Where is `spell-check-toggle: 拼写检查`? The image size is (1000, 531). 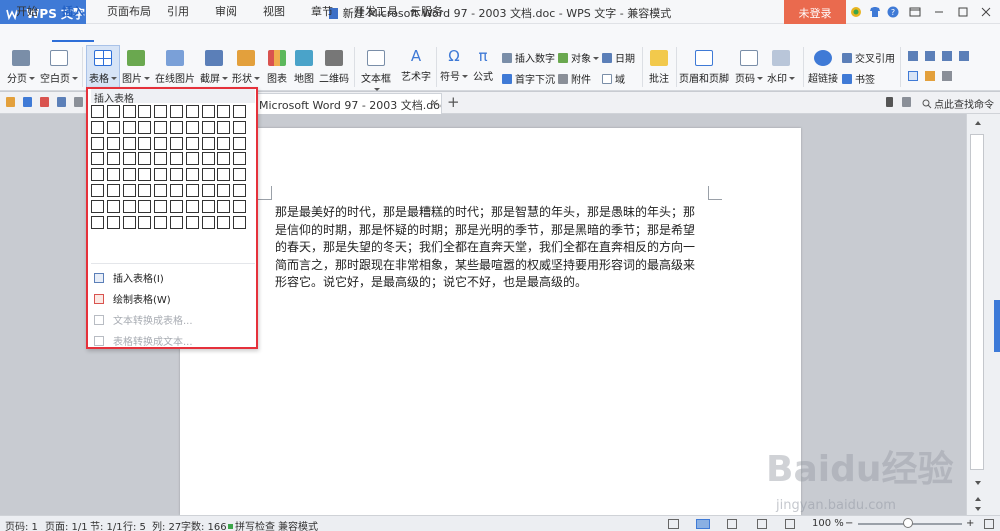
spell-check-toggle: 拼写检查 is located at coordinates (251, 524).